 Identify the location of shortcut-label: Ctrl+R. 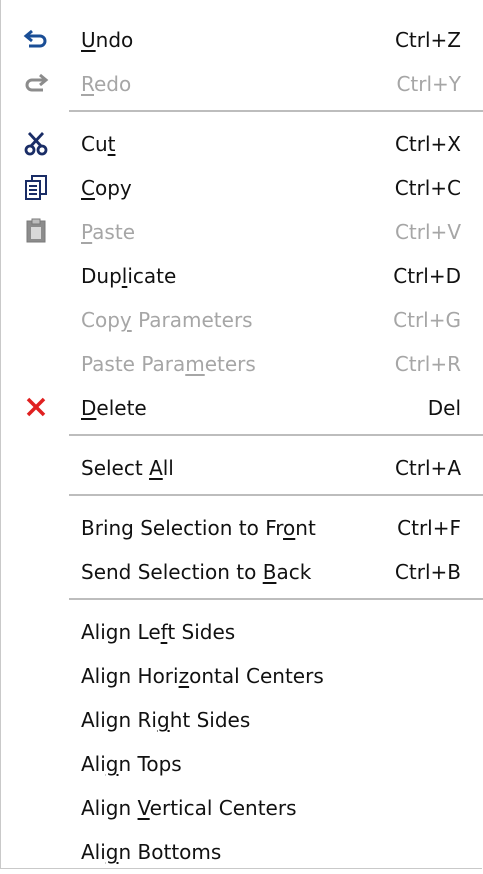
(427, 364).